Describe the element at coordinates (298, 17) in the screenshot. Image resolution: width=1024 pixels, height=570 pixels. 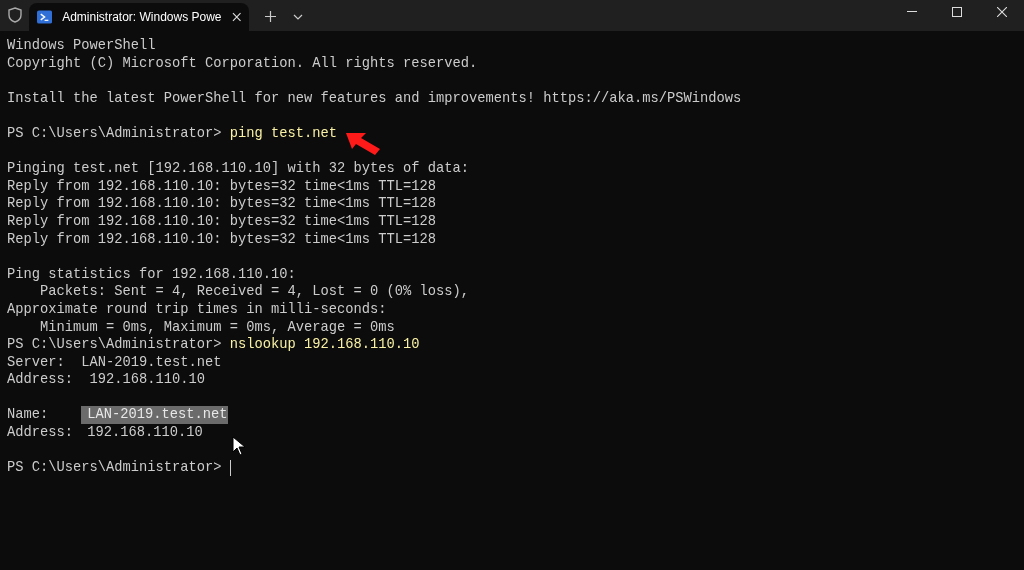
I see `dropdown-icon` at that location.